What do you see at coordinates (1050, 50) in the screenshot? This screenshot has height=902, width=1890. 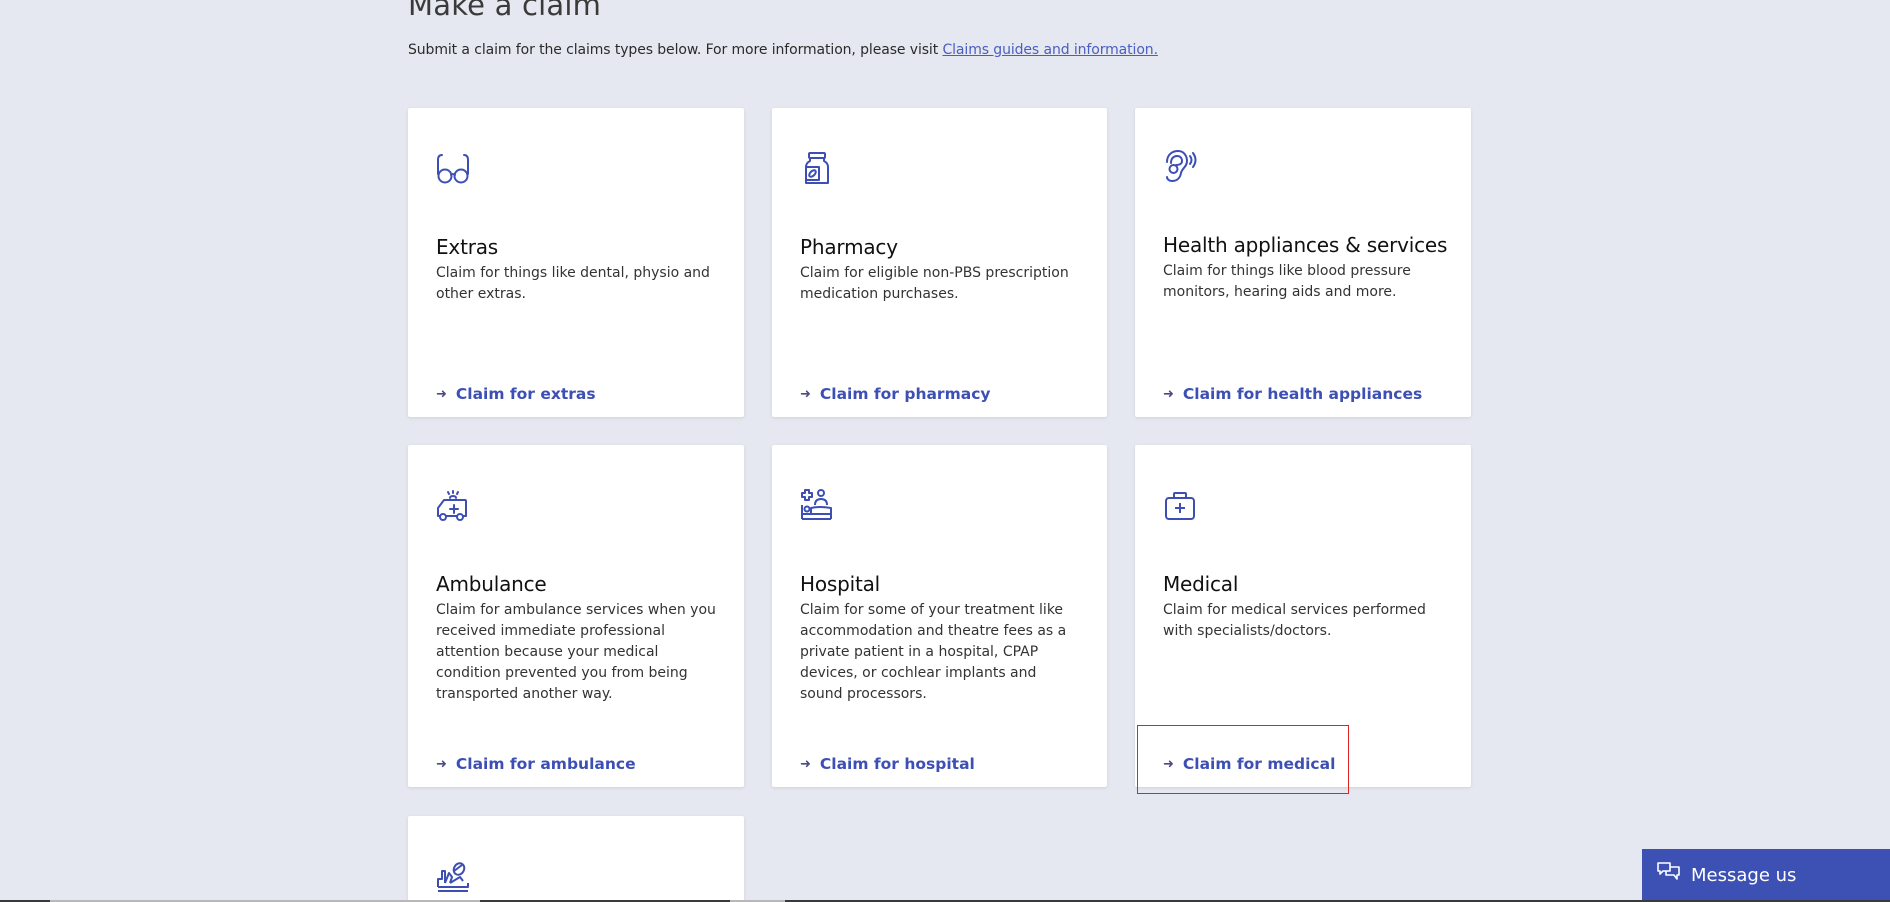 I see `claims-guides-link: Claims guides and information.` at bounding box center [1050, 50].